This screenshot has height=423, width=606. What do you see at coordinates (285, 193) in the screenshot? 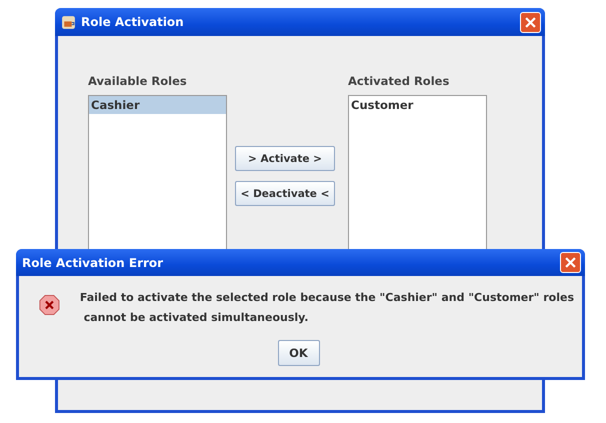
I see `move-button: < Deactivate <` at bounding box center [285, 193].